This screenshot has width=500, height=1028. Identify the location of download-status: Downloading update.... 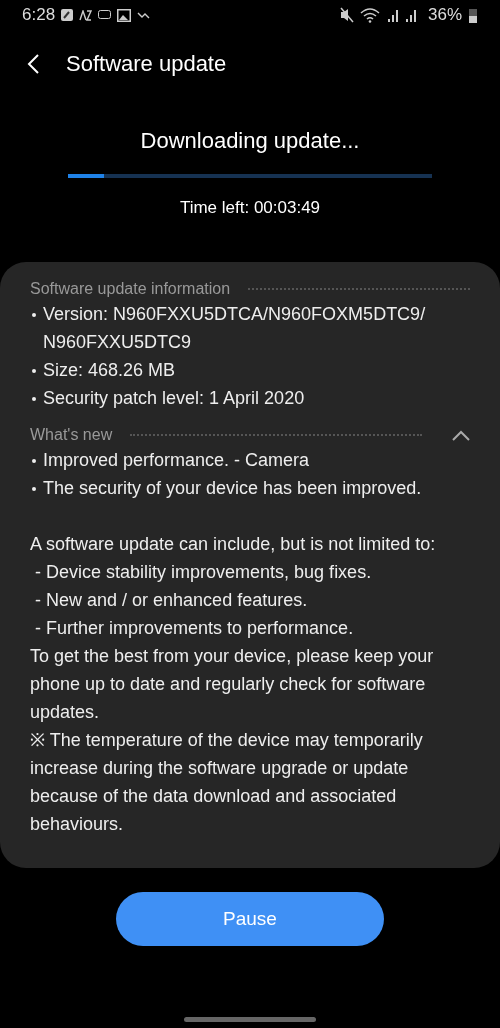
(250, 141).